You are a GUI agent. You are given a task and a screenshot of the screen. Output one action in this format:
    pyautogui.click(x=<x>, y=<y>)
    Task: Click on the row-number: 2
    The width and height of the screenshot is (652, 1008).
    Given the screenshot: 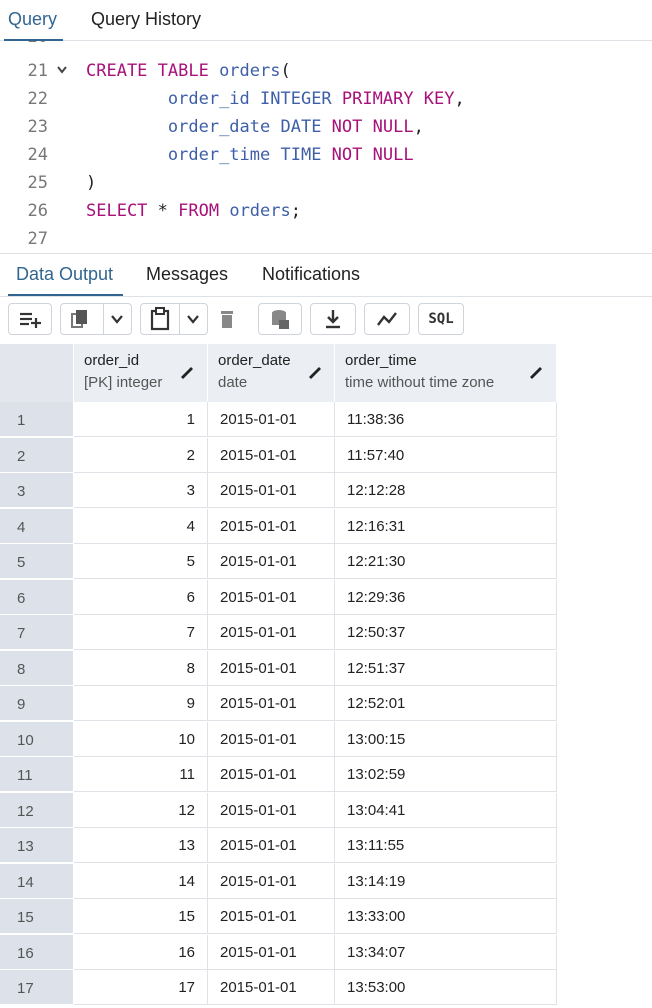 What is the action you would take?
    pyautogui.click(x=36, y=455)
    